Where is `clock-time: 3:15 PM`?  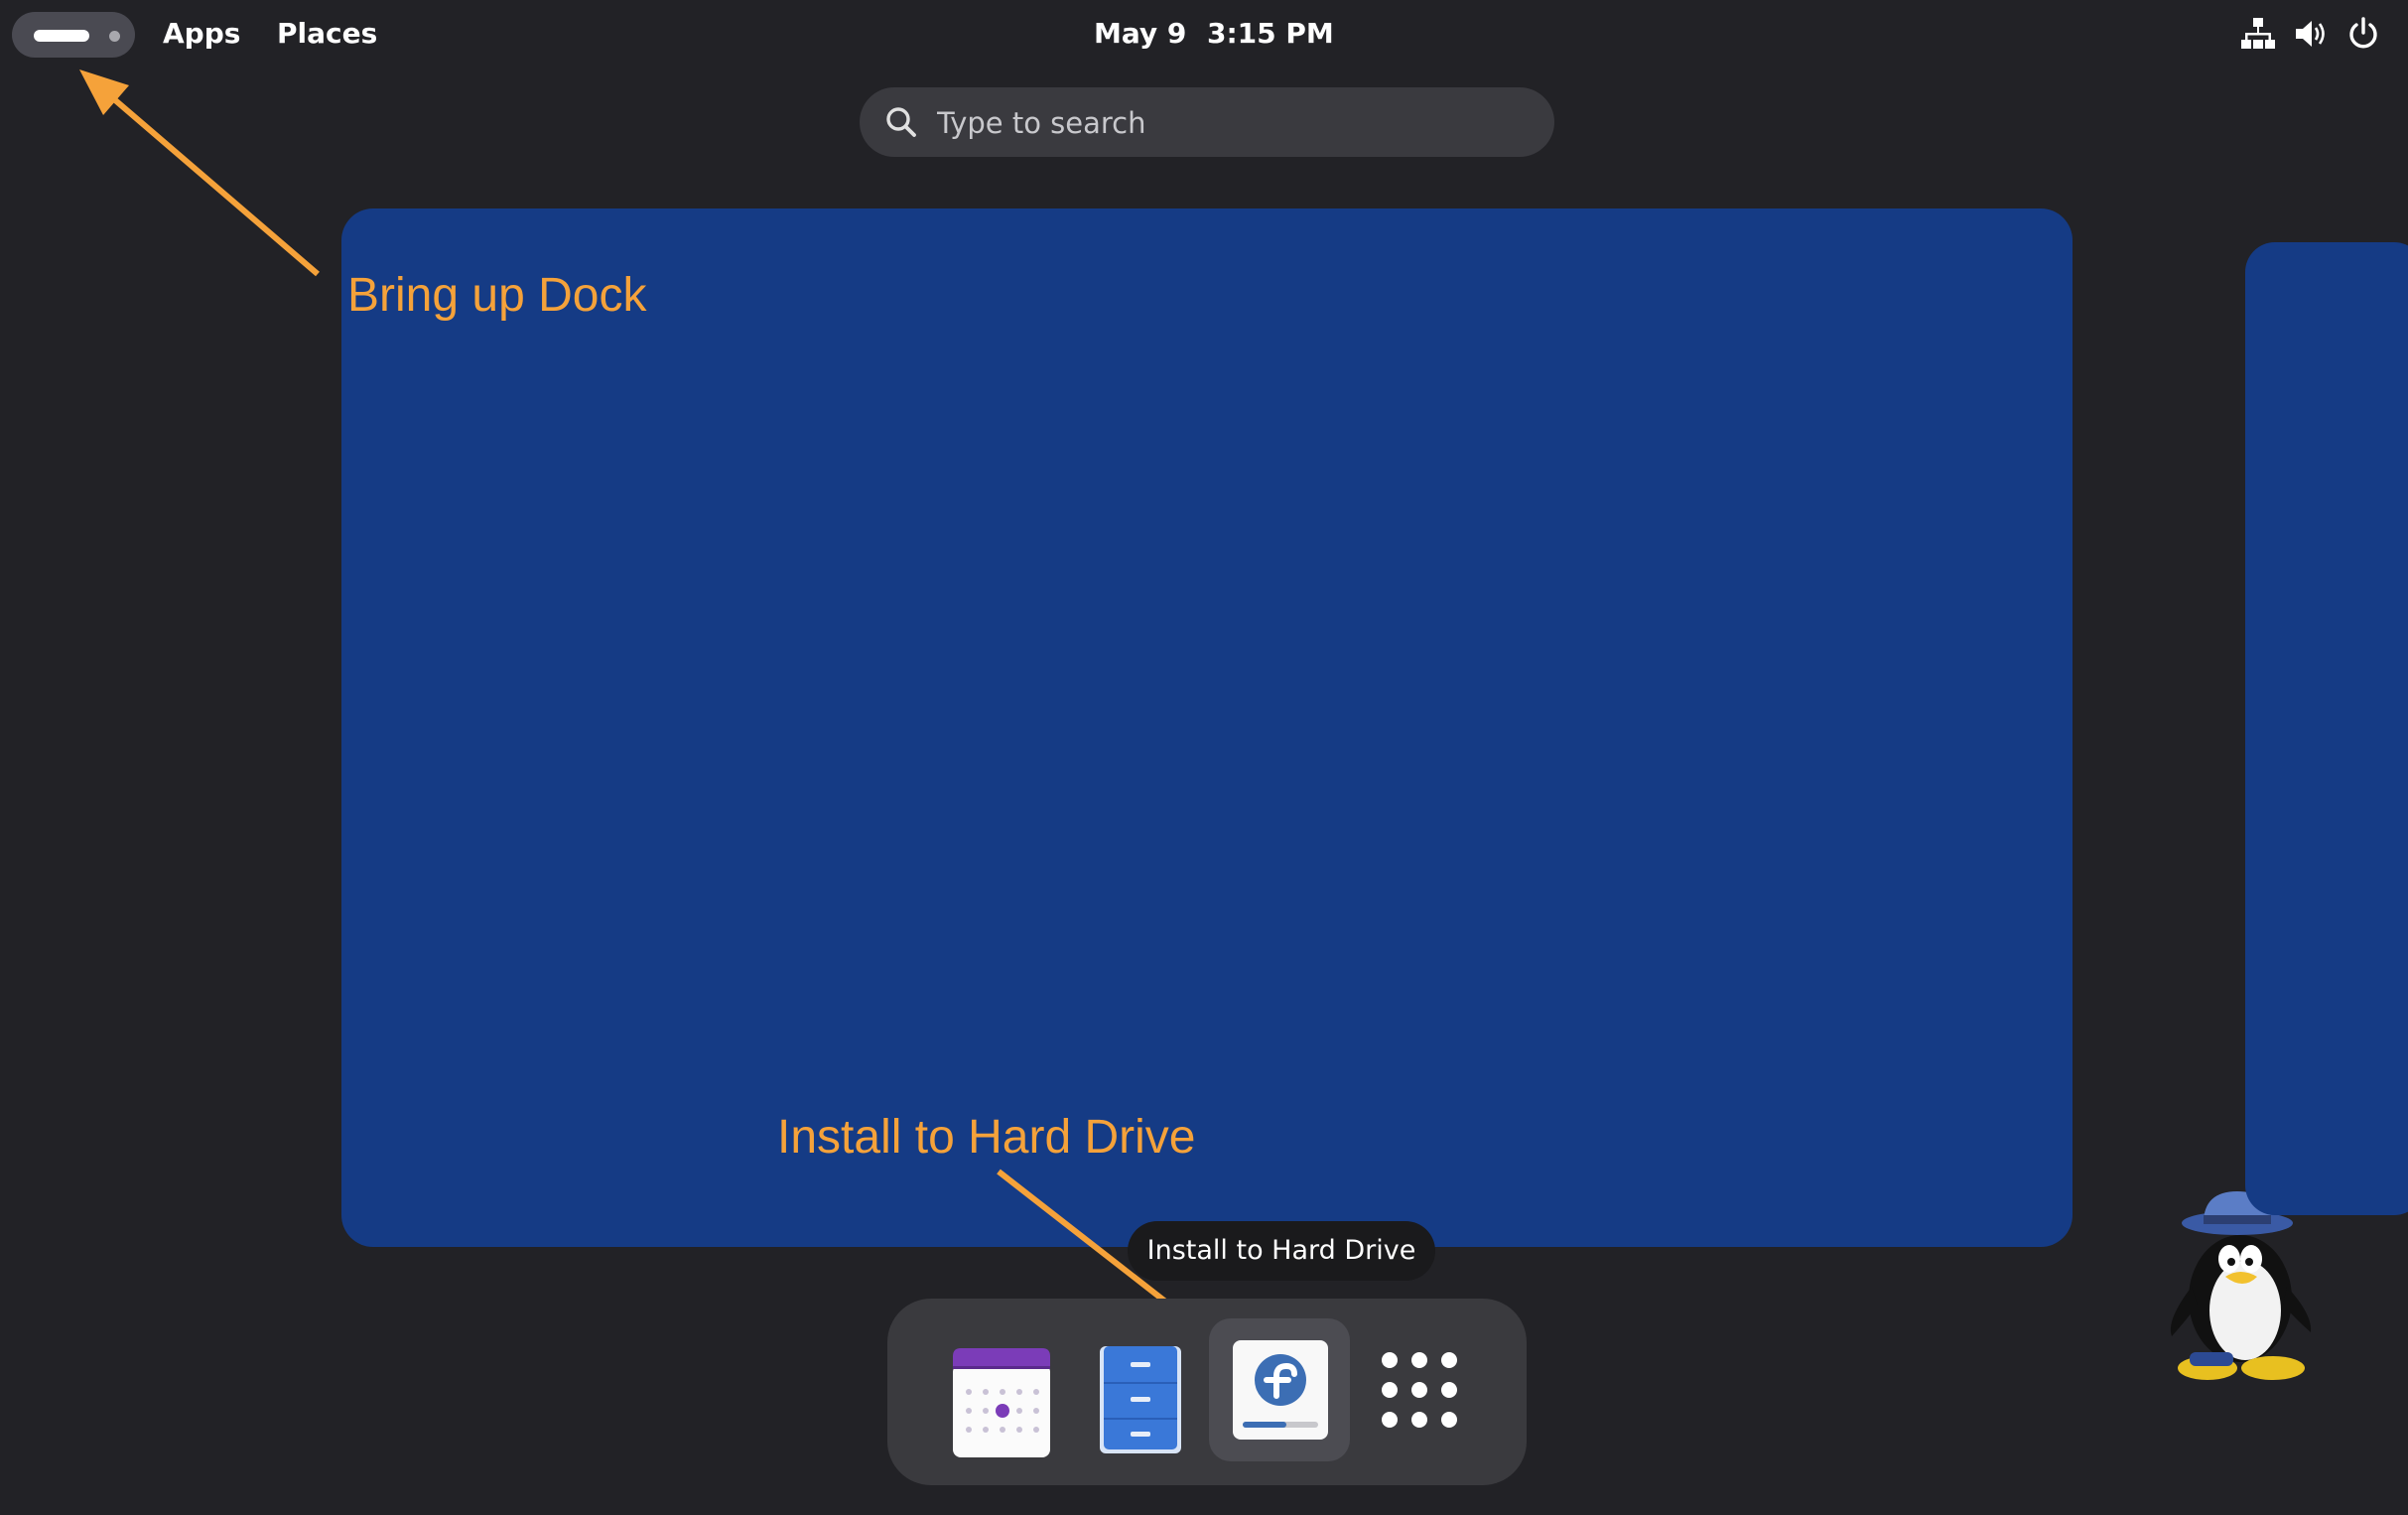
clock-time: 3:15 PM is located at coordinates (1271, 33).